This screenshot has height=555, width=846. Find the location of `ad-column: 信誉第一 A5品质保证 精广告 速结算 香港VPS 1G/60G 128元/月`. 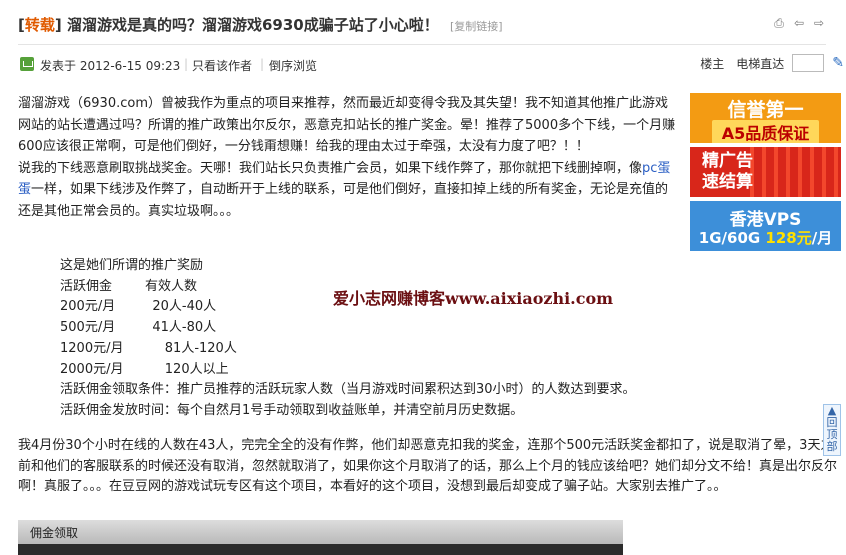

ad-column: 信誉第一 A5品质保证 精广告 速结算 香港VPS 1G/60G 128元/月 is located at coordinates (765, 174).